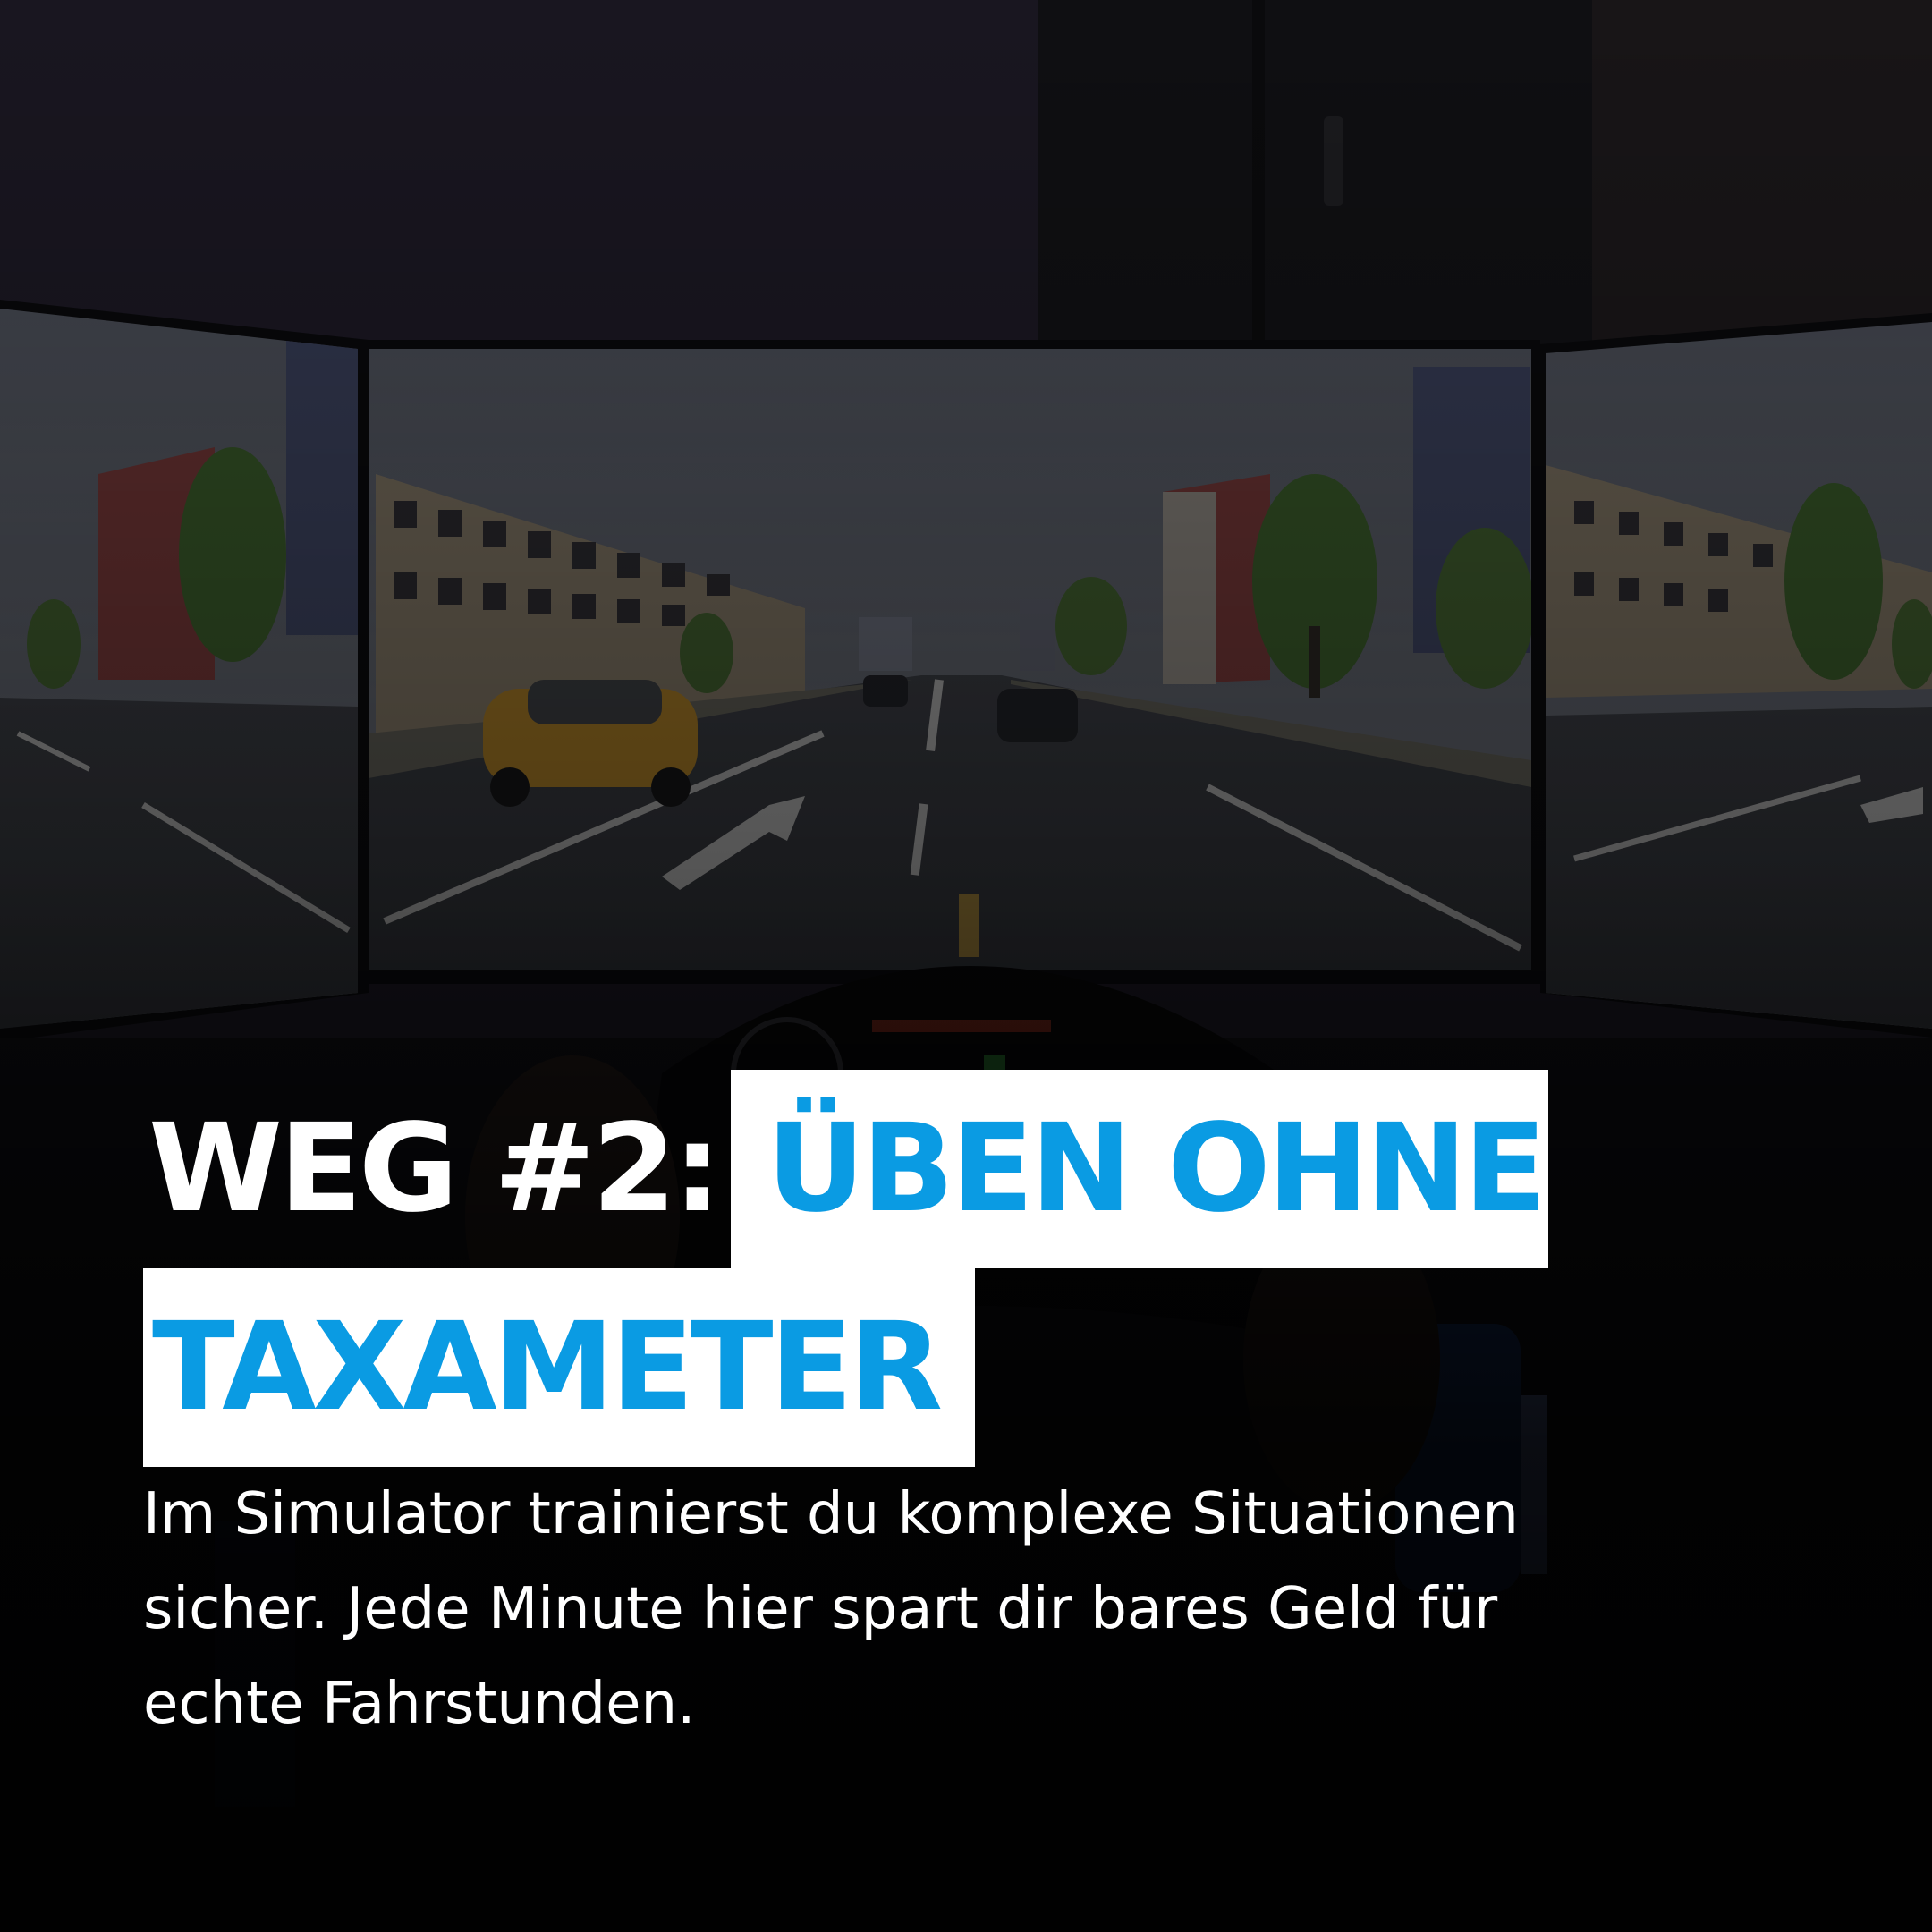 This screenshot has height=1932, width=1932. Describe the element at coordinates (435, 1169) in the screenshot. I see `headline-prefix: WEG #2:` at that location.